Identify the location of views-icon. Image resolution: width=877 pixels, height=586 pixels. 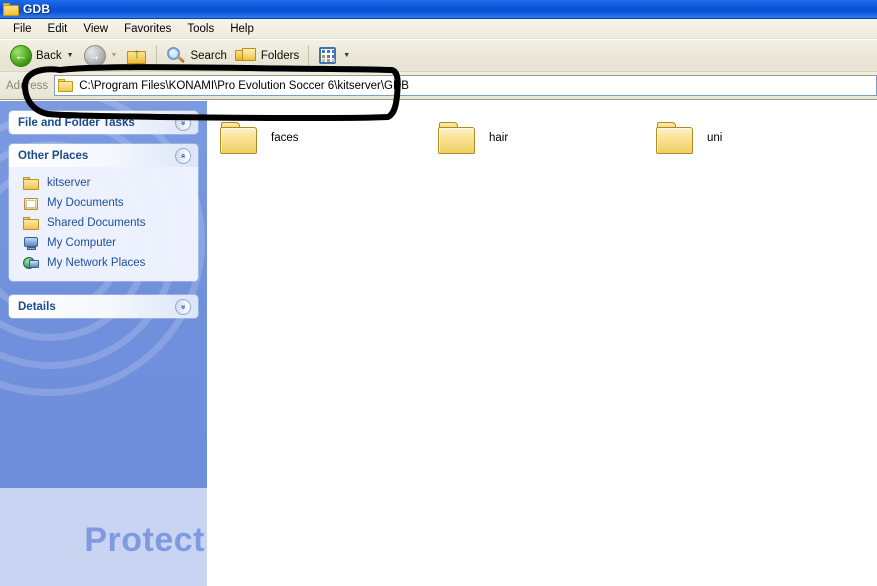
(328, 55).